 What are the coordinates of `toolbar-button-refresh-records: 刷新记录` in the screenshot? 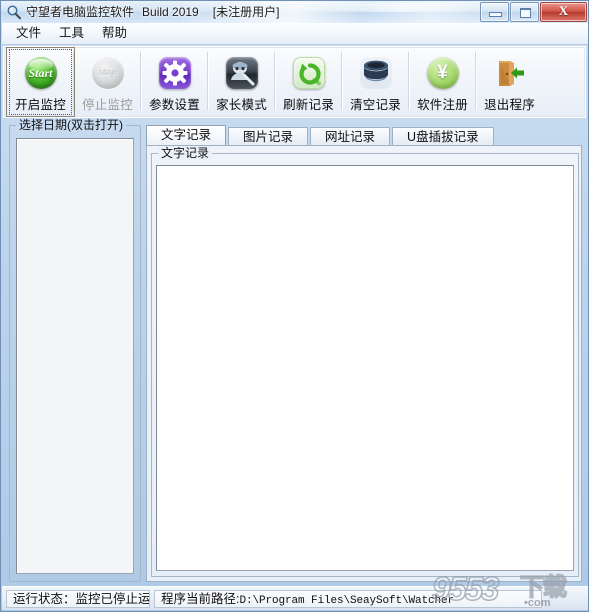 It's located at (308, 82).